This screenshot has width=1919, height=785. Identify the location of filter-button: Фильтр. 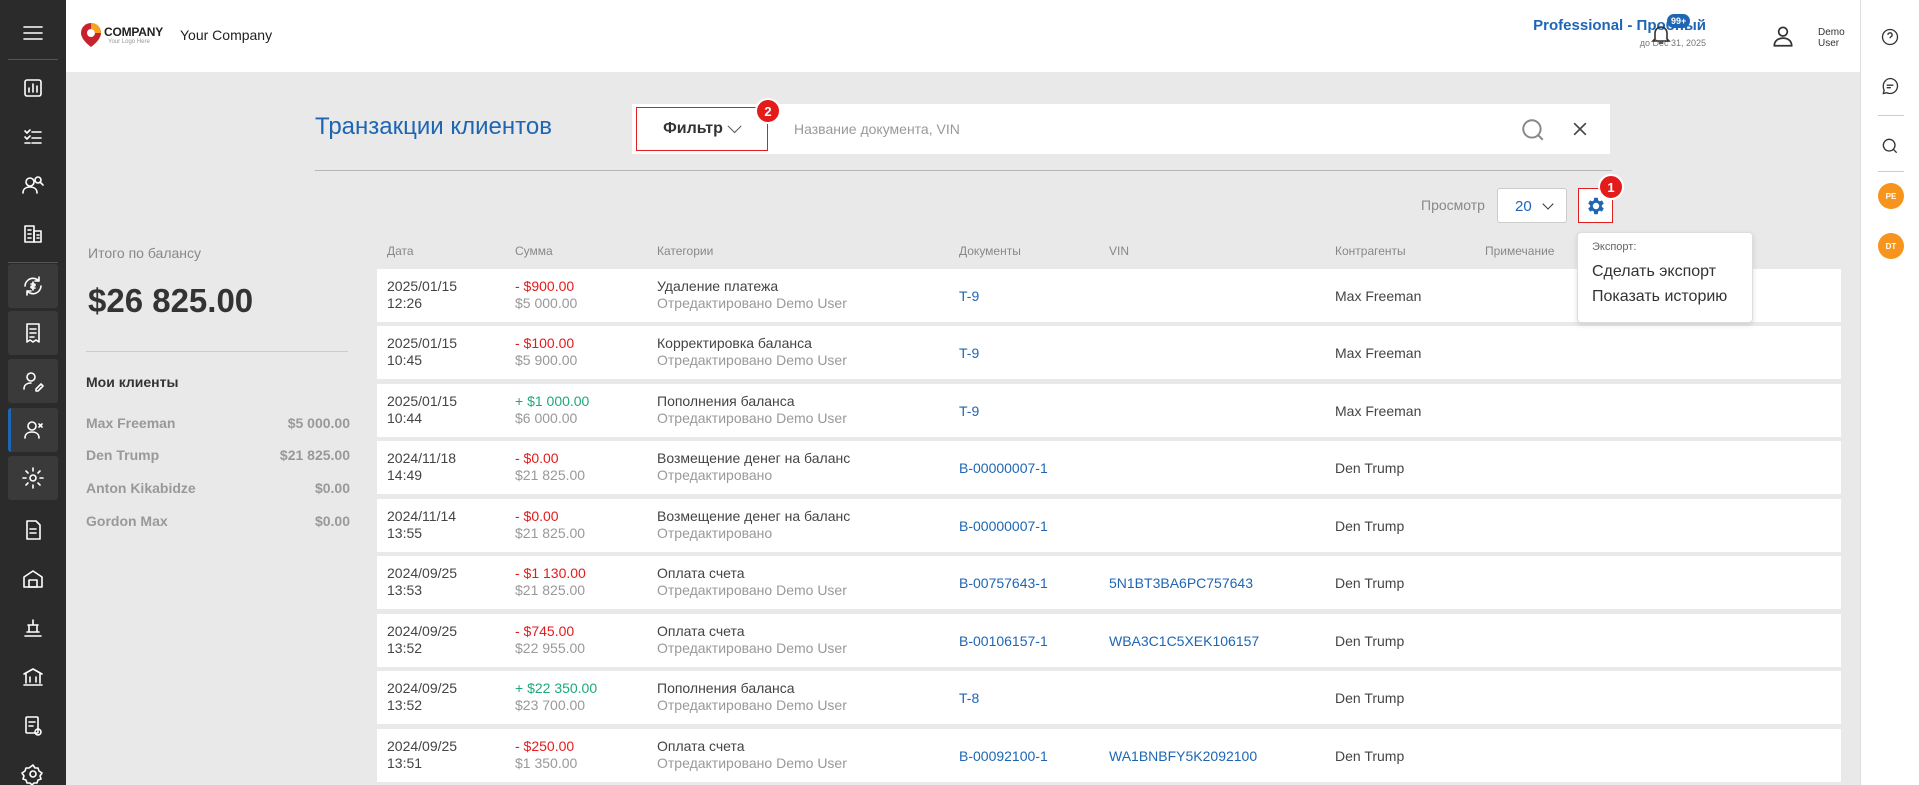
(702, 129).